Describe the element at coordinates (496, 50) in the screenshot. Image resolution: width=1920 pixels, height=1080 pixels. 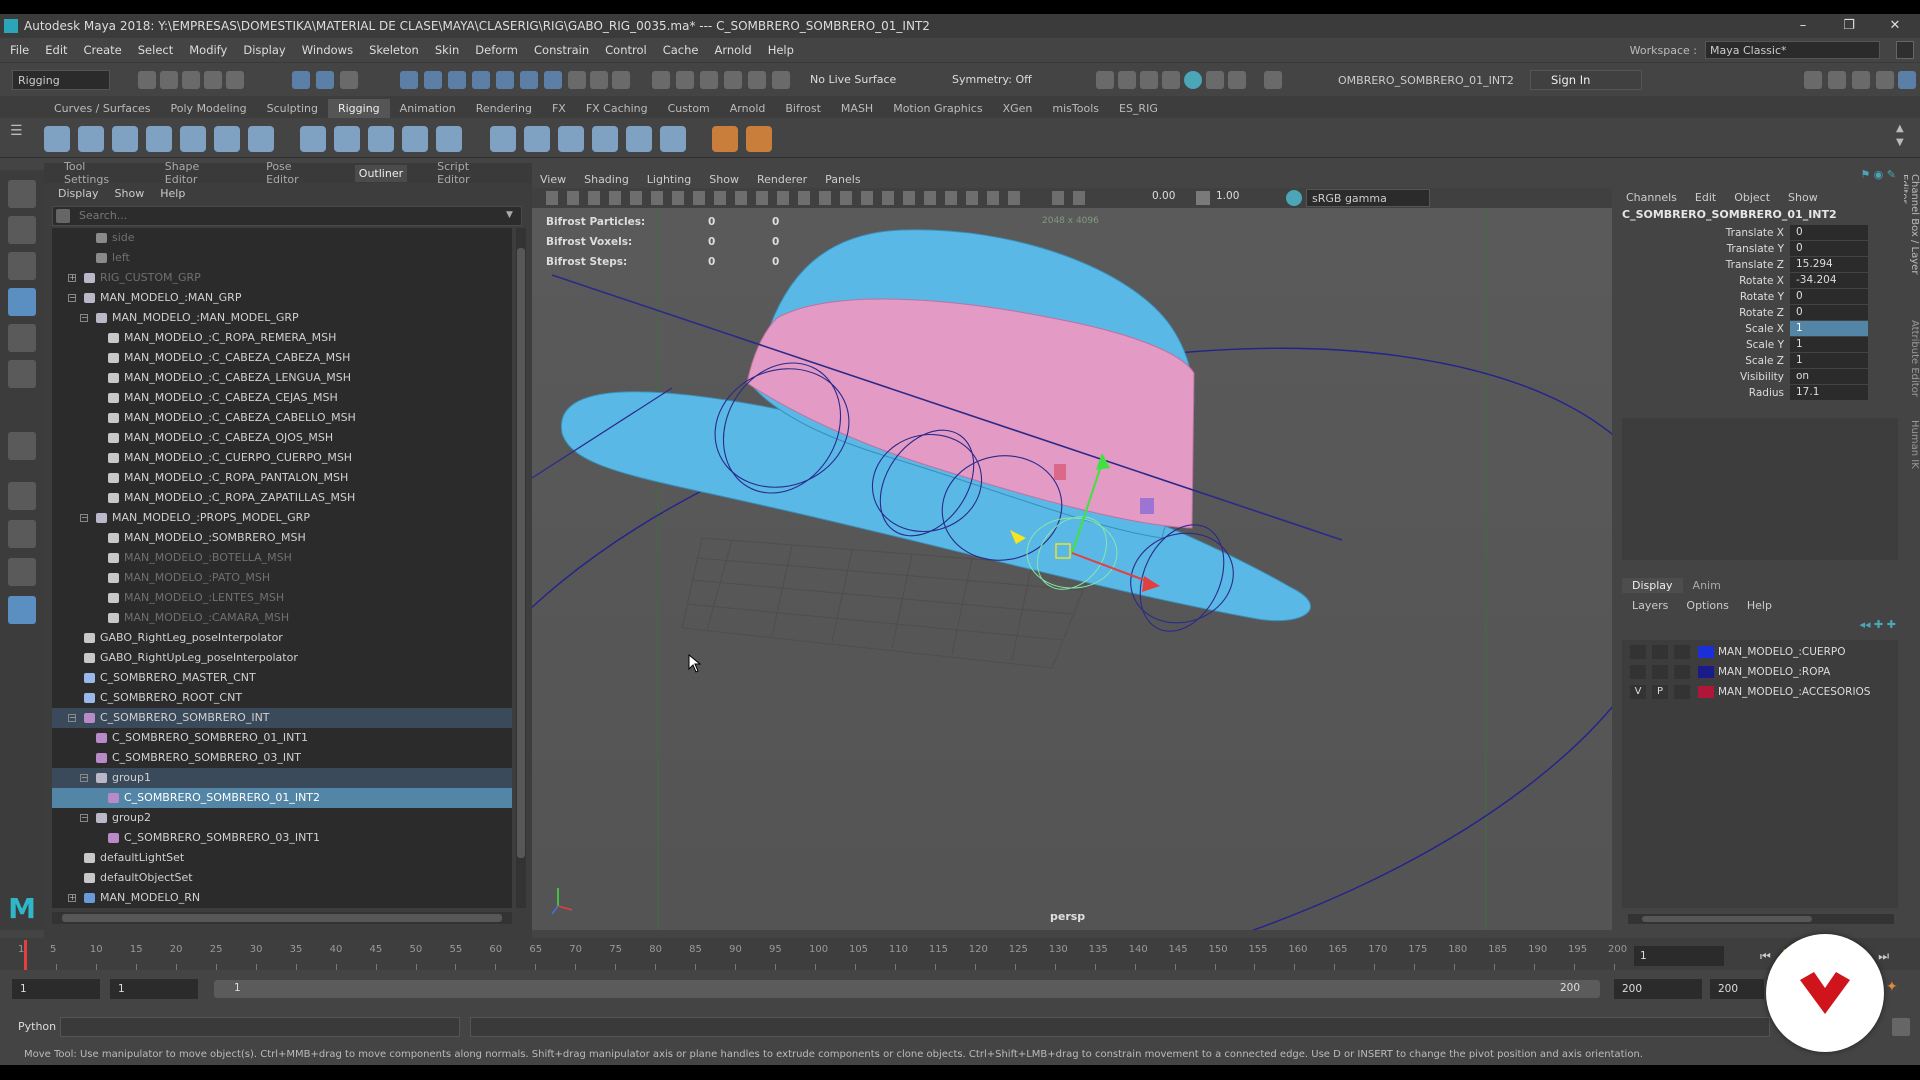
I see `menu-deform: Deform` at that location.